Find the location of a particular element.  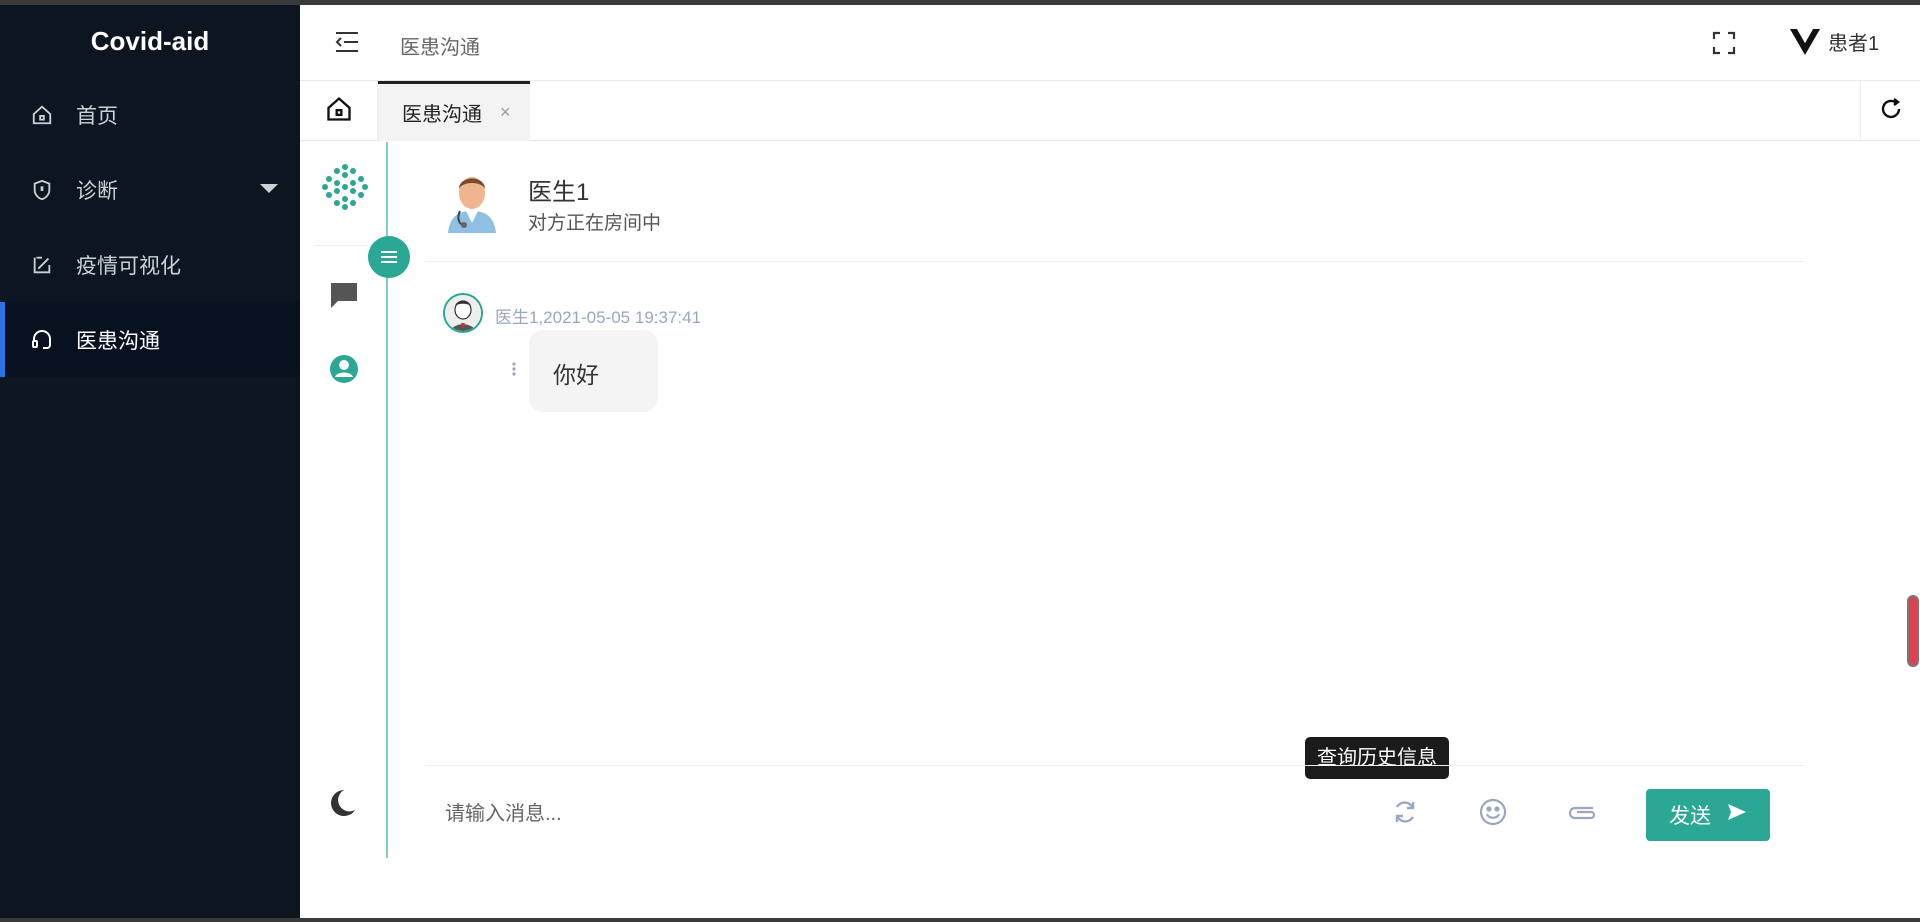

top-header: 医患沟通 患者1 is located at coordinates (1110, 43).